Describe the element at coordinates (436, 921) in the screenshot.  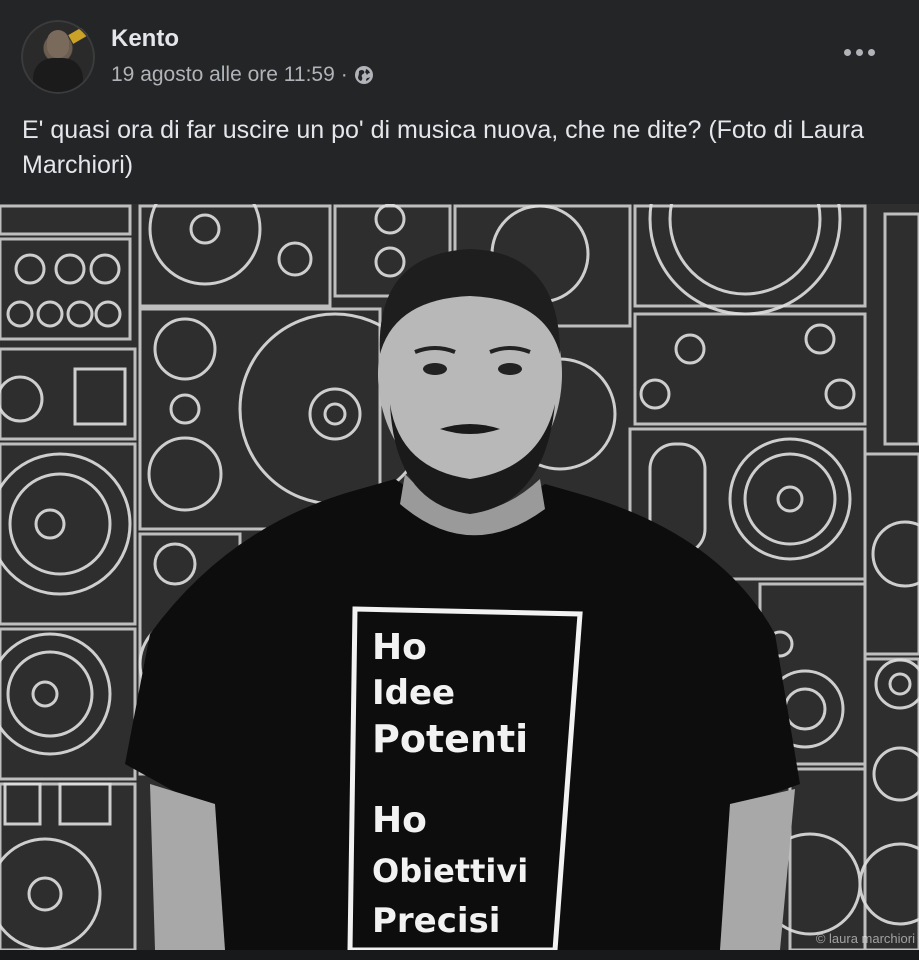
I see `shirt-line: Precisi` at that location.